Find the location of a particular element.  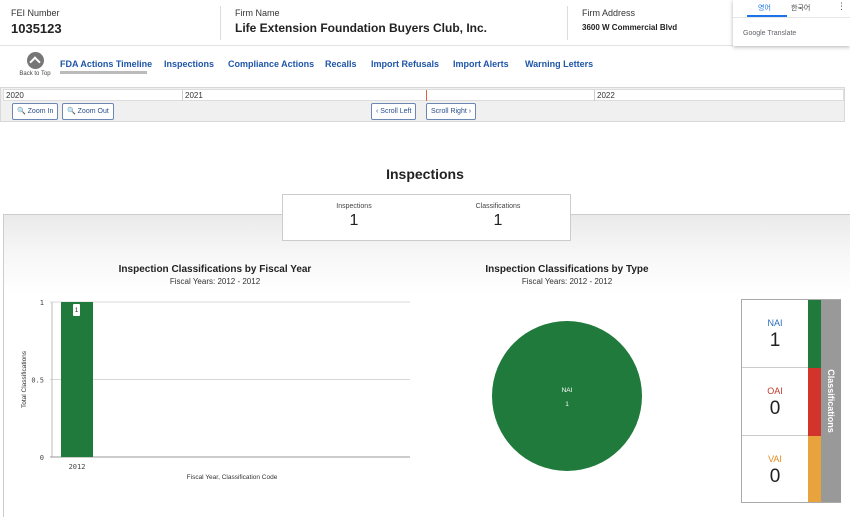

vai-label: VAI is located at coordinates (775, 459).